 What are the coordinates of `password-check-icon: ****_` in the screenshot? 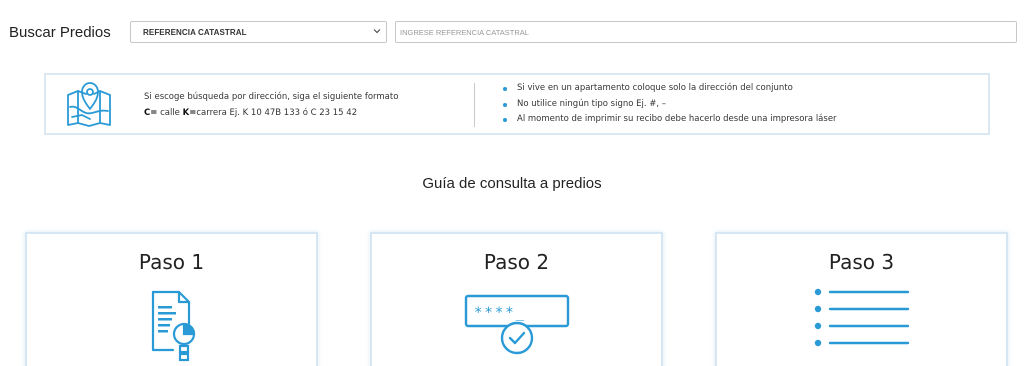 It's located at (516, 324).